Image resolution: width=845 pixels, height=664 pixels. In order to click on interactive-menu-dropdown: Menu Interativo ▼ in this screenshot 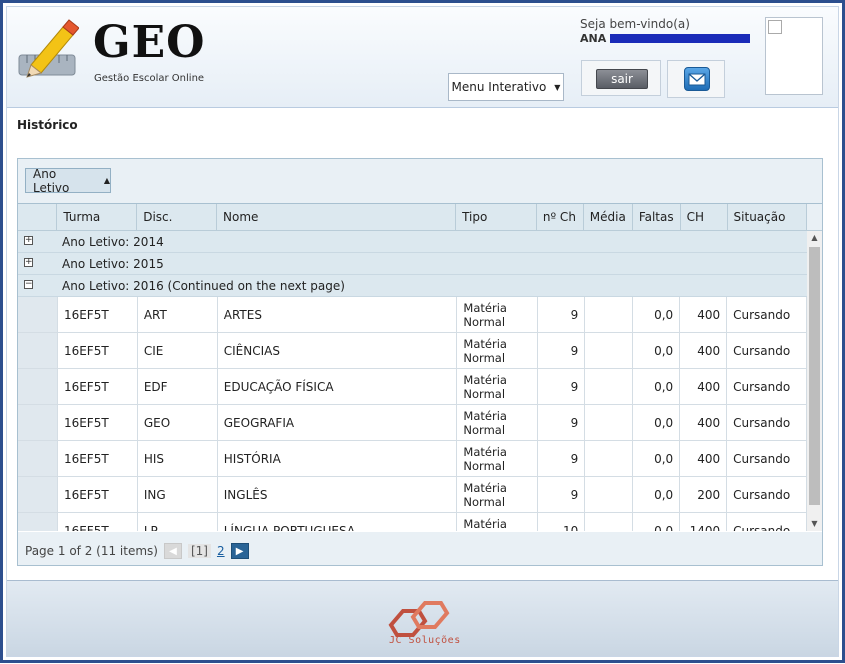, I will do `click(506, 87)`.